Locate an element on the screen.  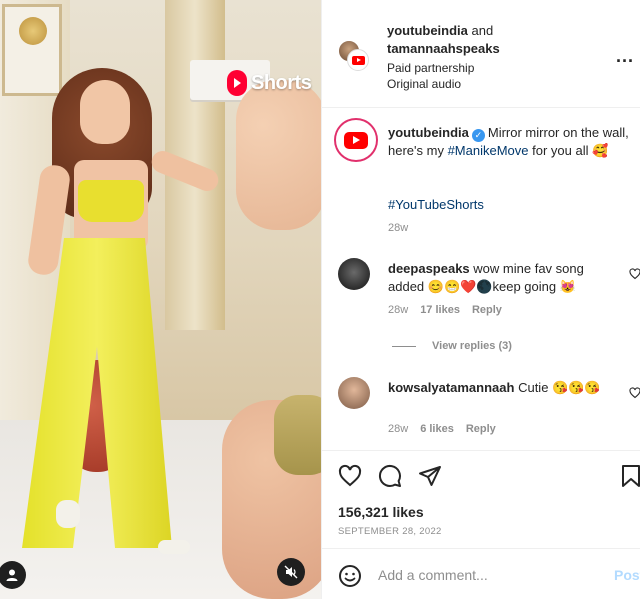
author-link: youtubeindia is located at coordinates (427, 30).